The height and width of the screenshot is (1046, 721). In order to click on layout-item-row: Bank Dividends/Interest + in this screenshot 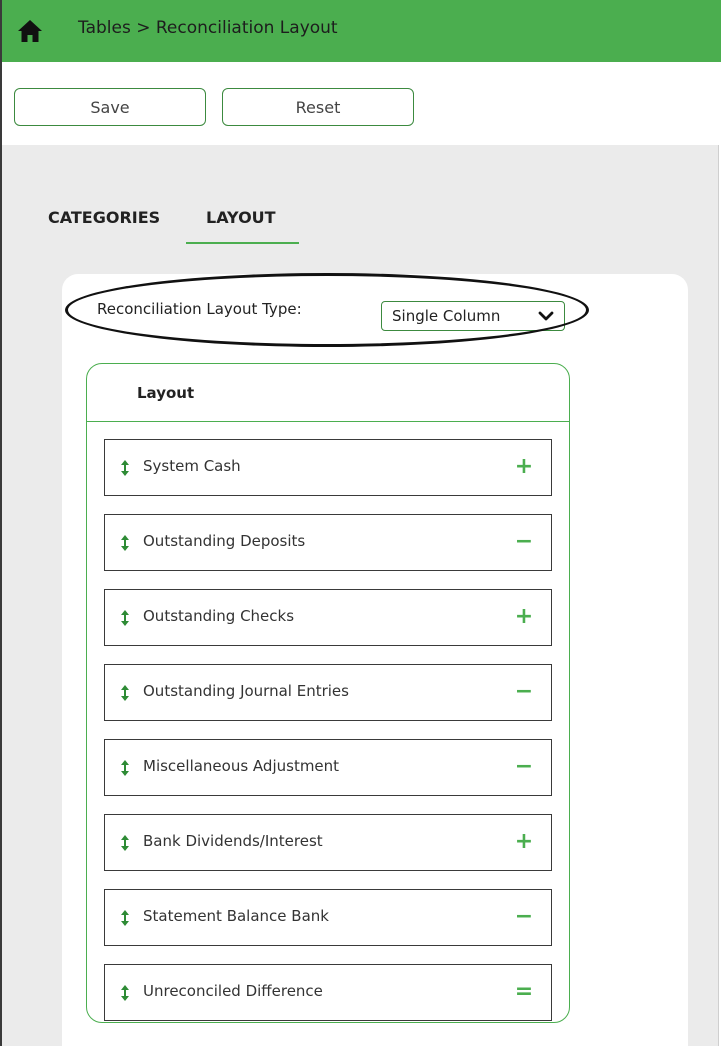, I will do `click(328, 842)`.